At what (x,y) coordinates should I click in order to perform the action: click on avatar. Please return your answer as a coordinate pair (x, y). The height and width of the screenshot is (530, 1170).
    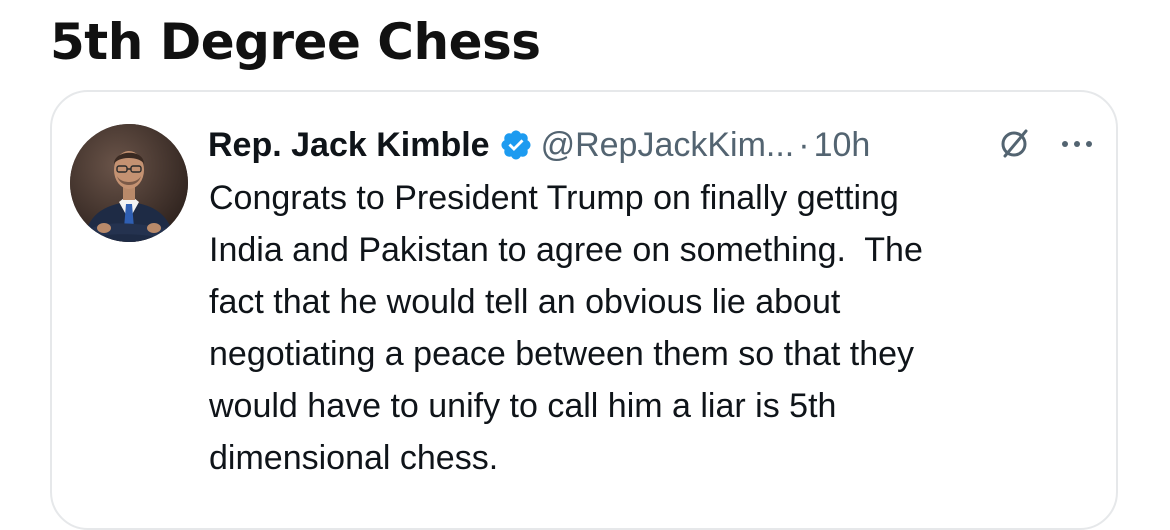
    Looking at the image, I should click on (129, 183).